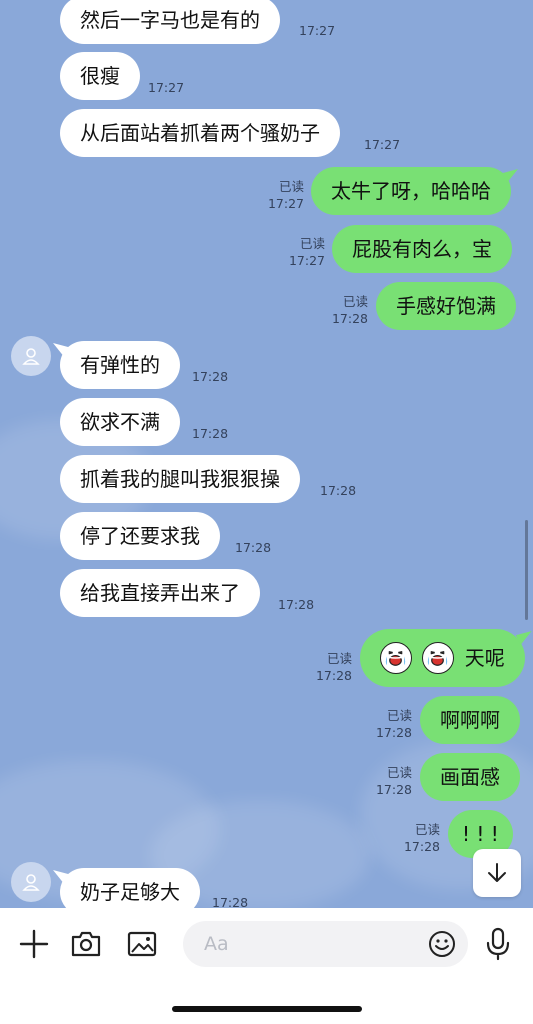  I want to click on message-bubble: 奶子足够大, so click(130, 888).